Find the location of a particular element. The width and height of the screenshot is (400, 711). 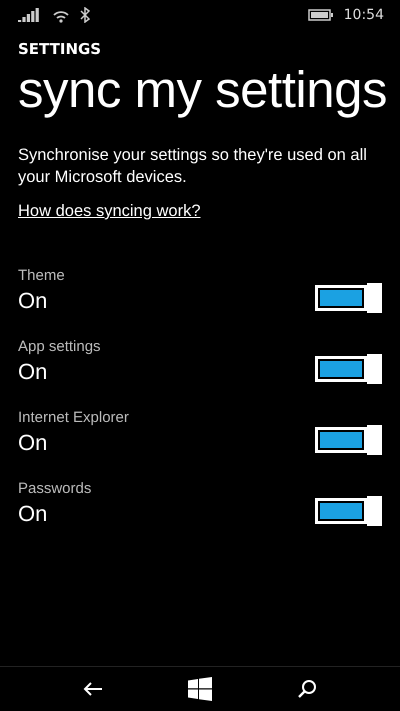

back-arrow-icon is located at coordinates (92, 689).